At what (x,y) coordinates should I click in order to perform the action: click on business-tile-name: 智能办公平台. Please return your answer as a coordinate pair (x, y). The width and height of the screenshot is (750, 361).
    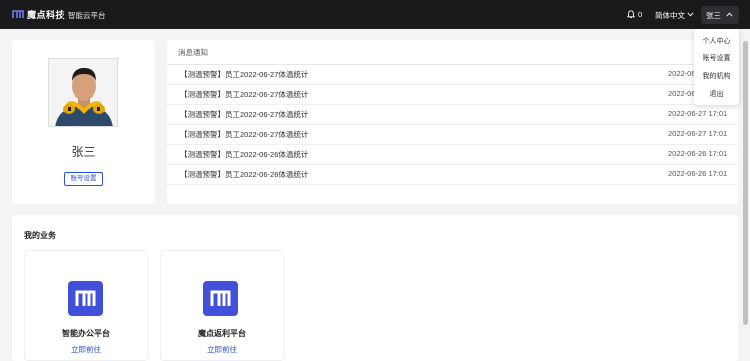
    Looking at the image, I should click on (86, 333).